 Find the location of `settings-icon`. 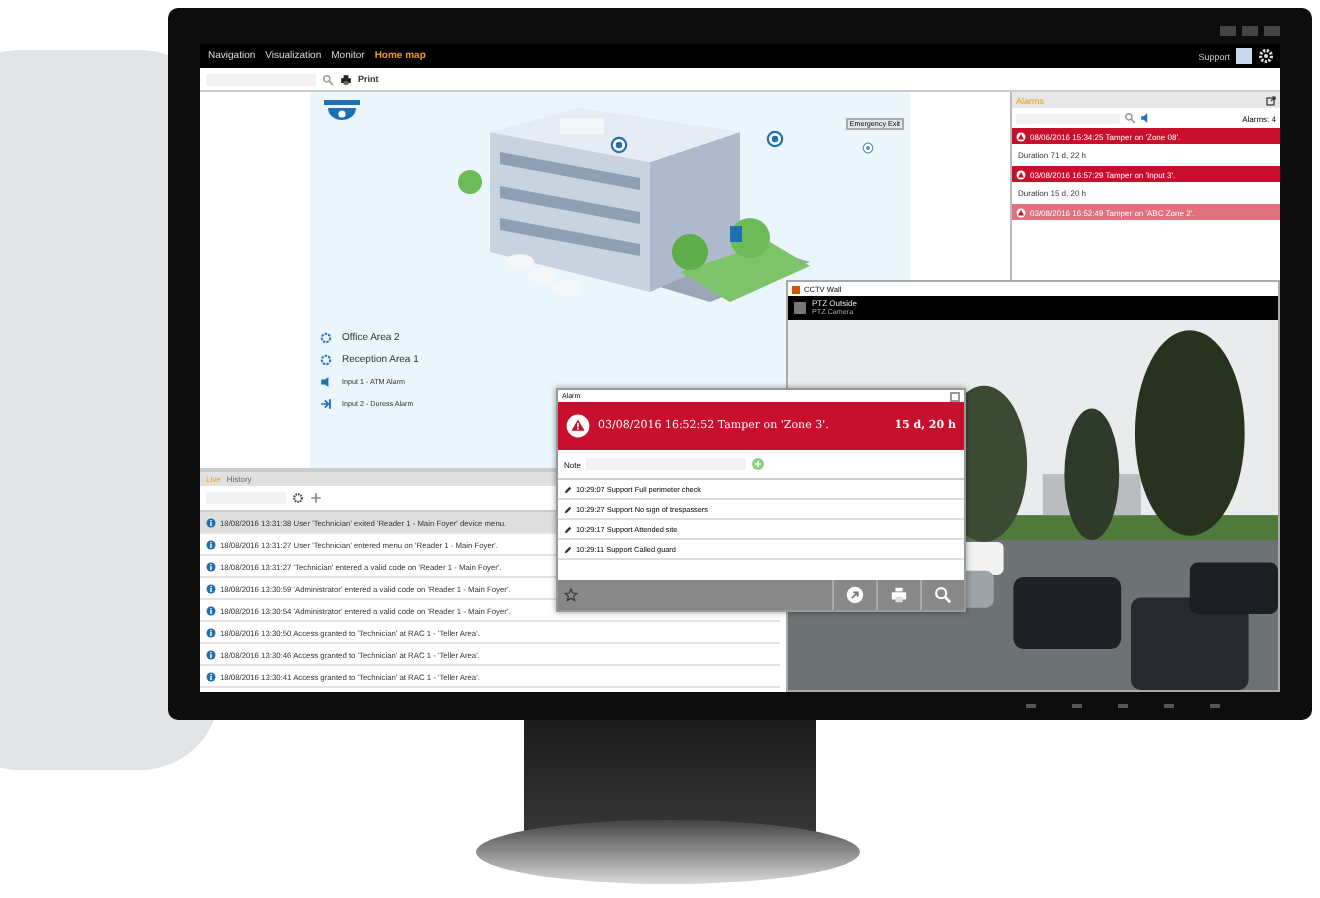

settings-icon is located at coordinates (1266, 56).